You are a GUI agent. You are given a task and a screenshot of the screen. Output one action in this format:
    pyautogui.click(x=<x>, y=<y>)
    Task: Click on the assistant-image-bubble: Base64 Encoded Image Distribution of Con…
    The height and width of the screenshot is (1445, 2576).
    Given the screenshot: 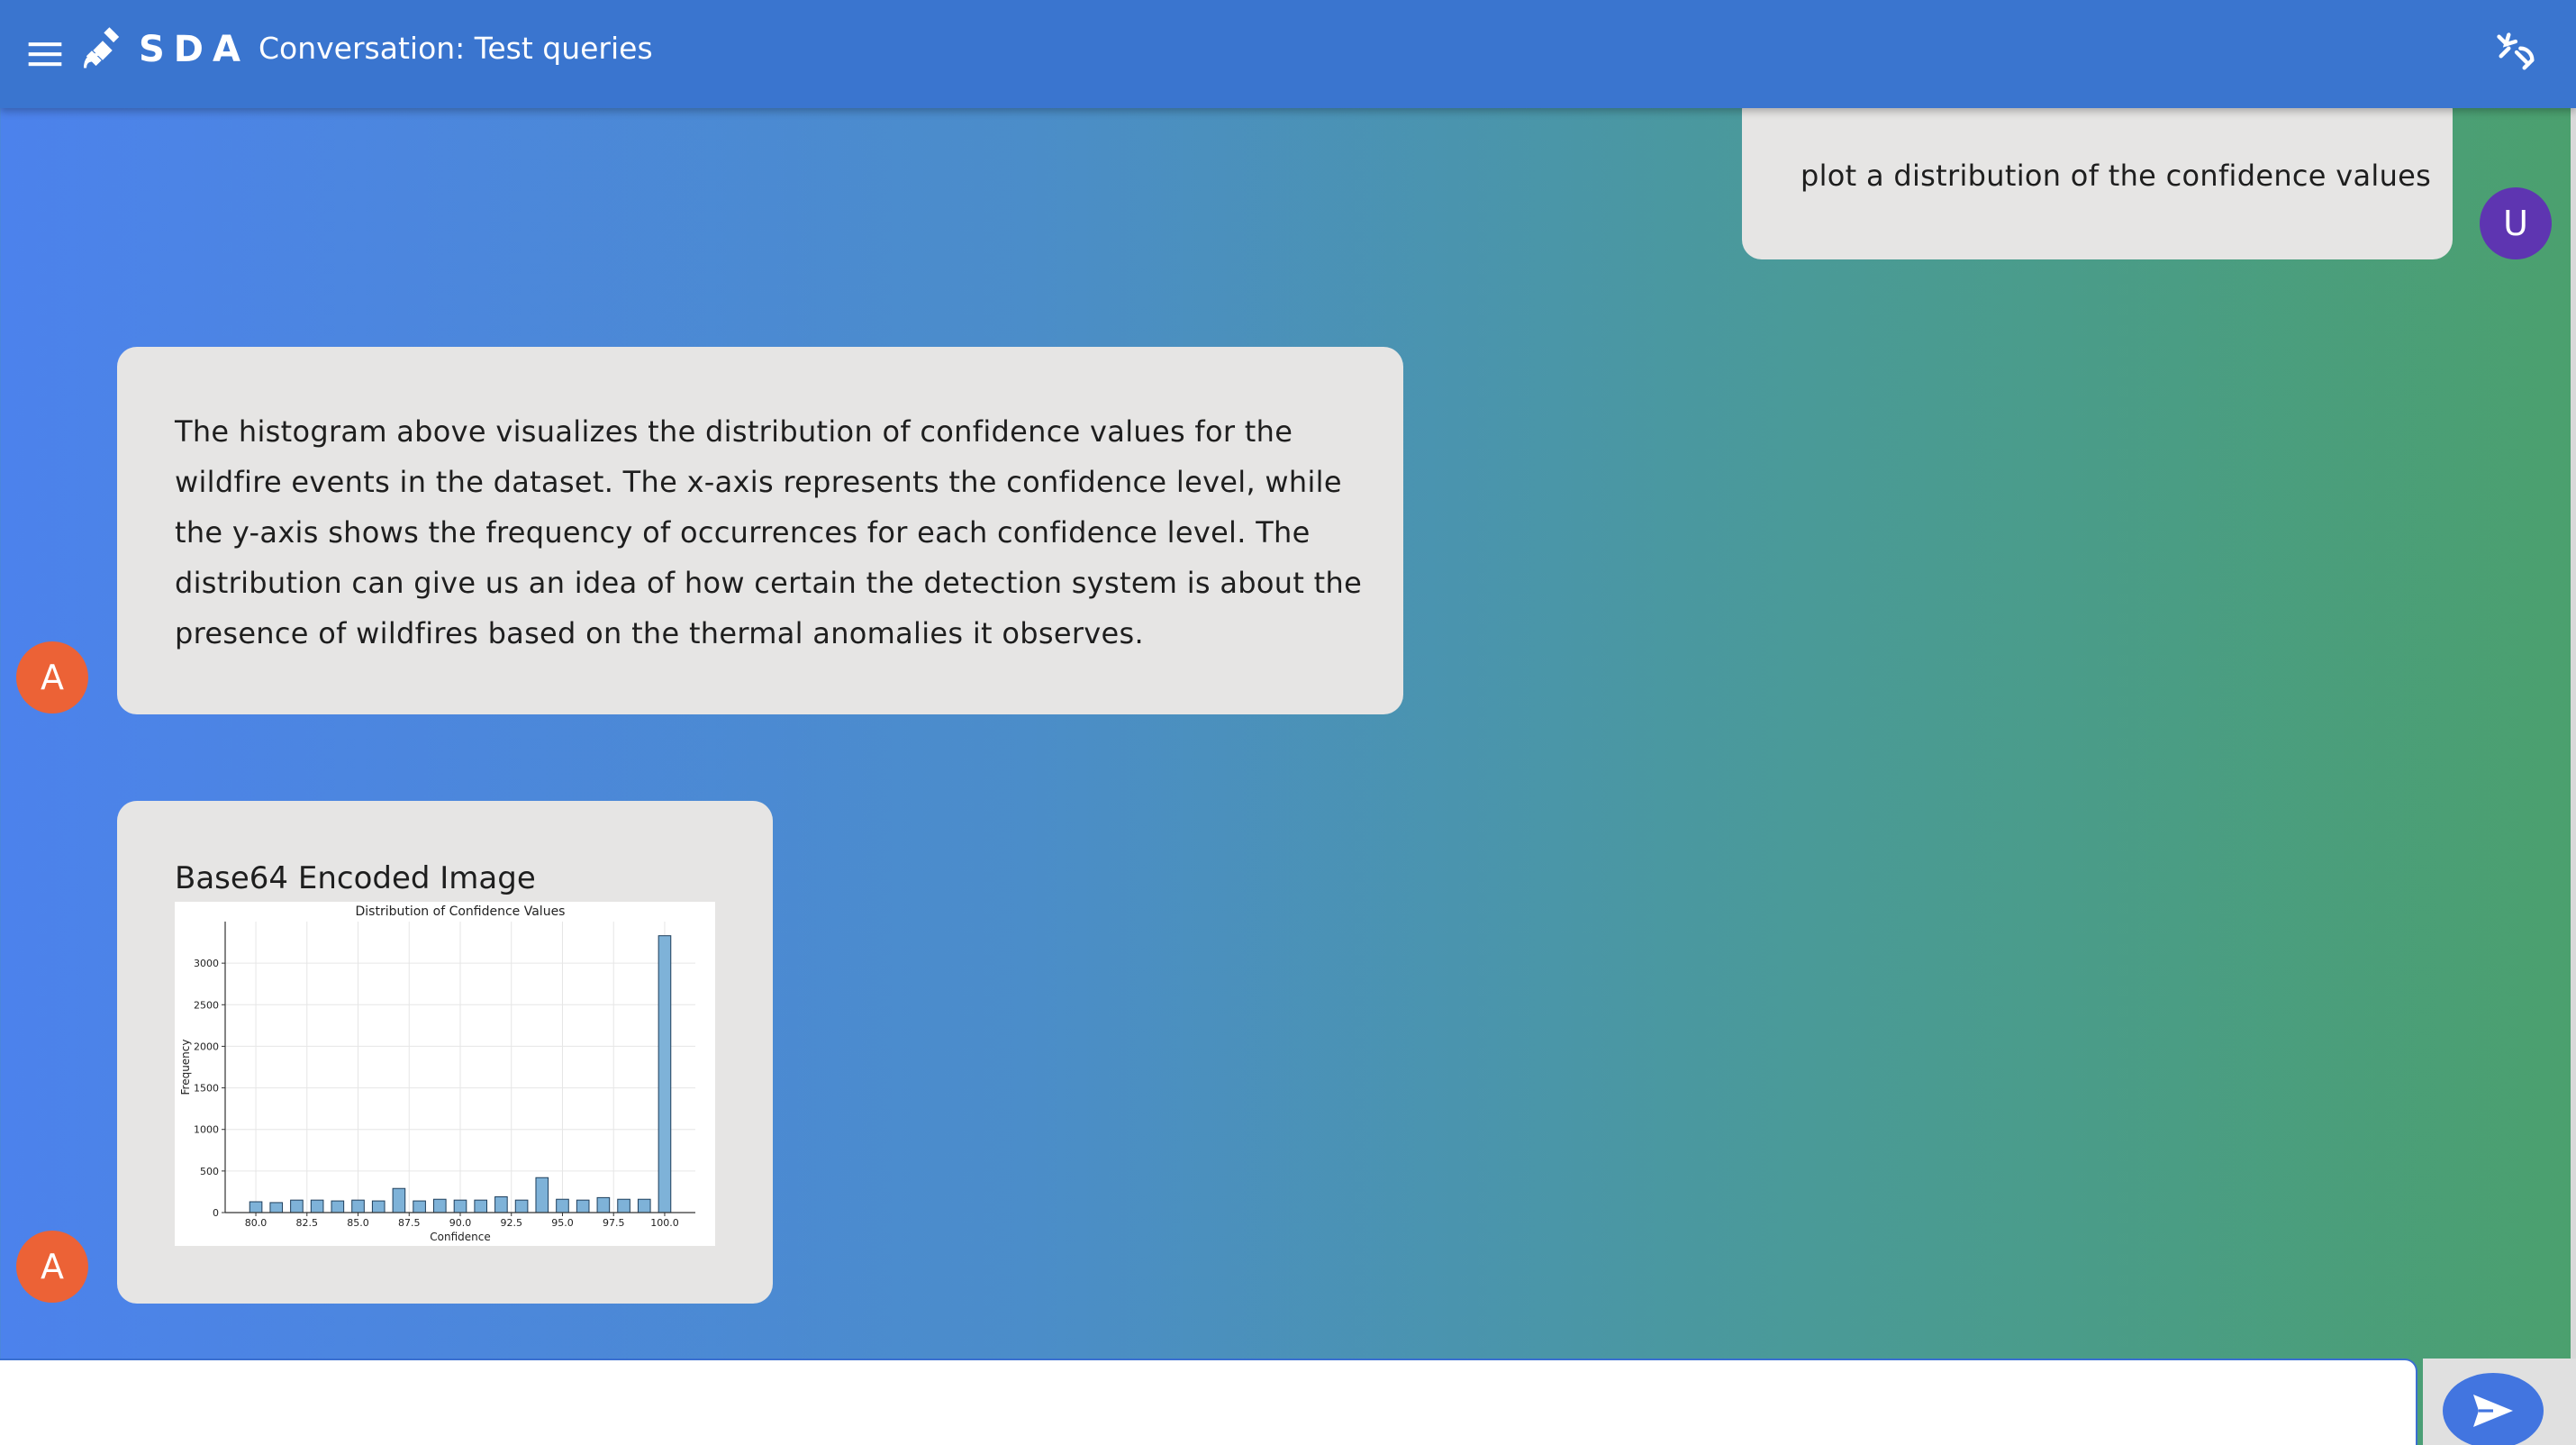 What is the action you would take?
    pyautogui.click(x=445, y=1052)
    